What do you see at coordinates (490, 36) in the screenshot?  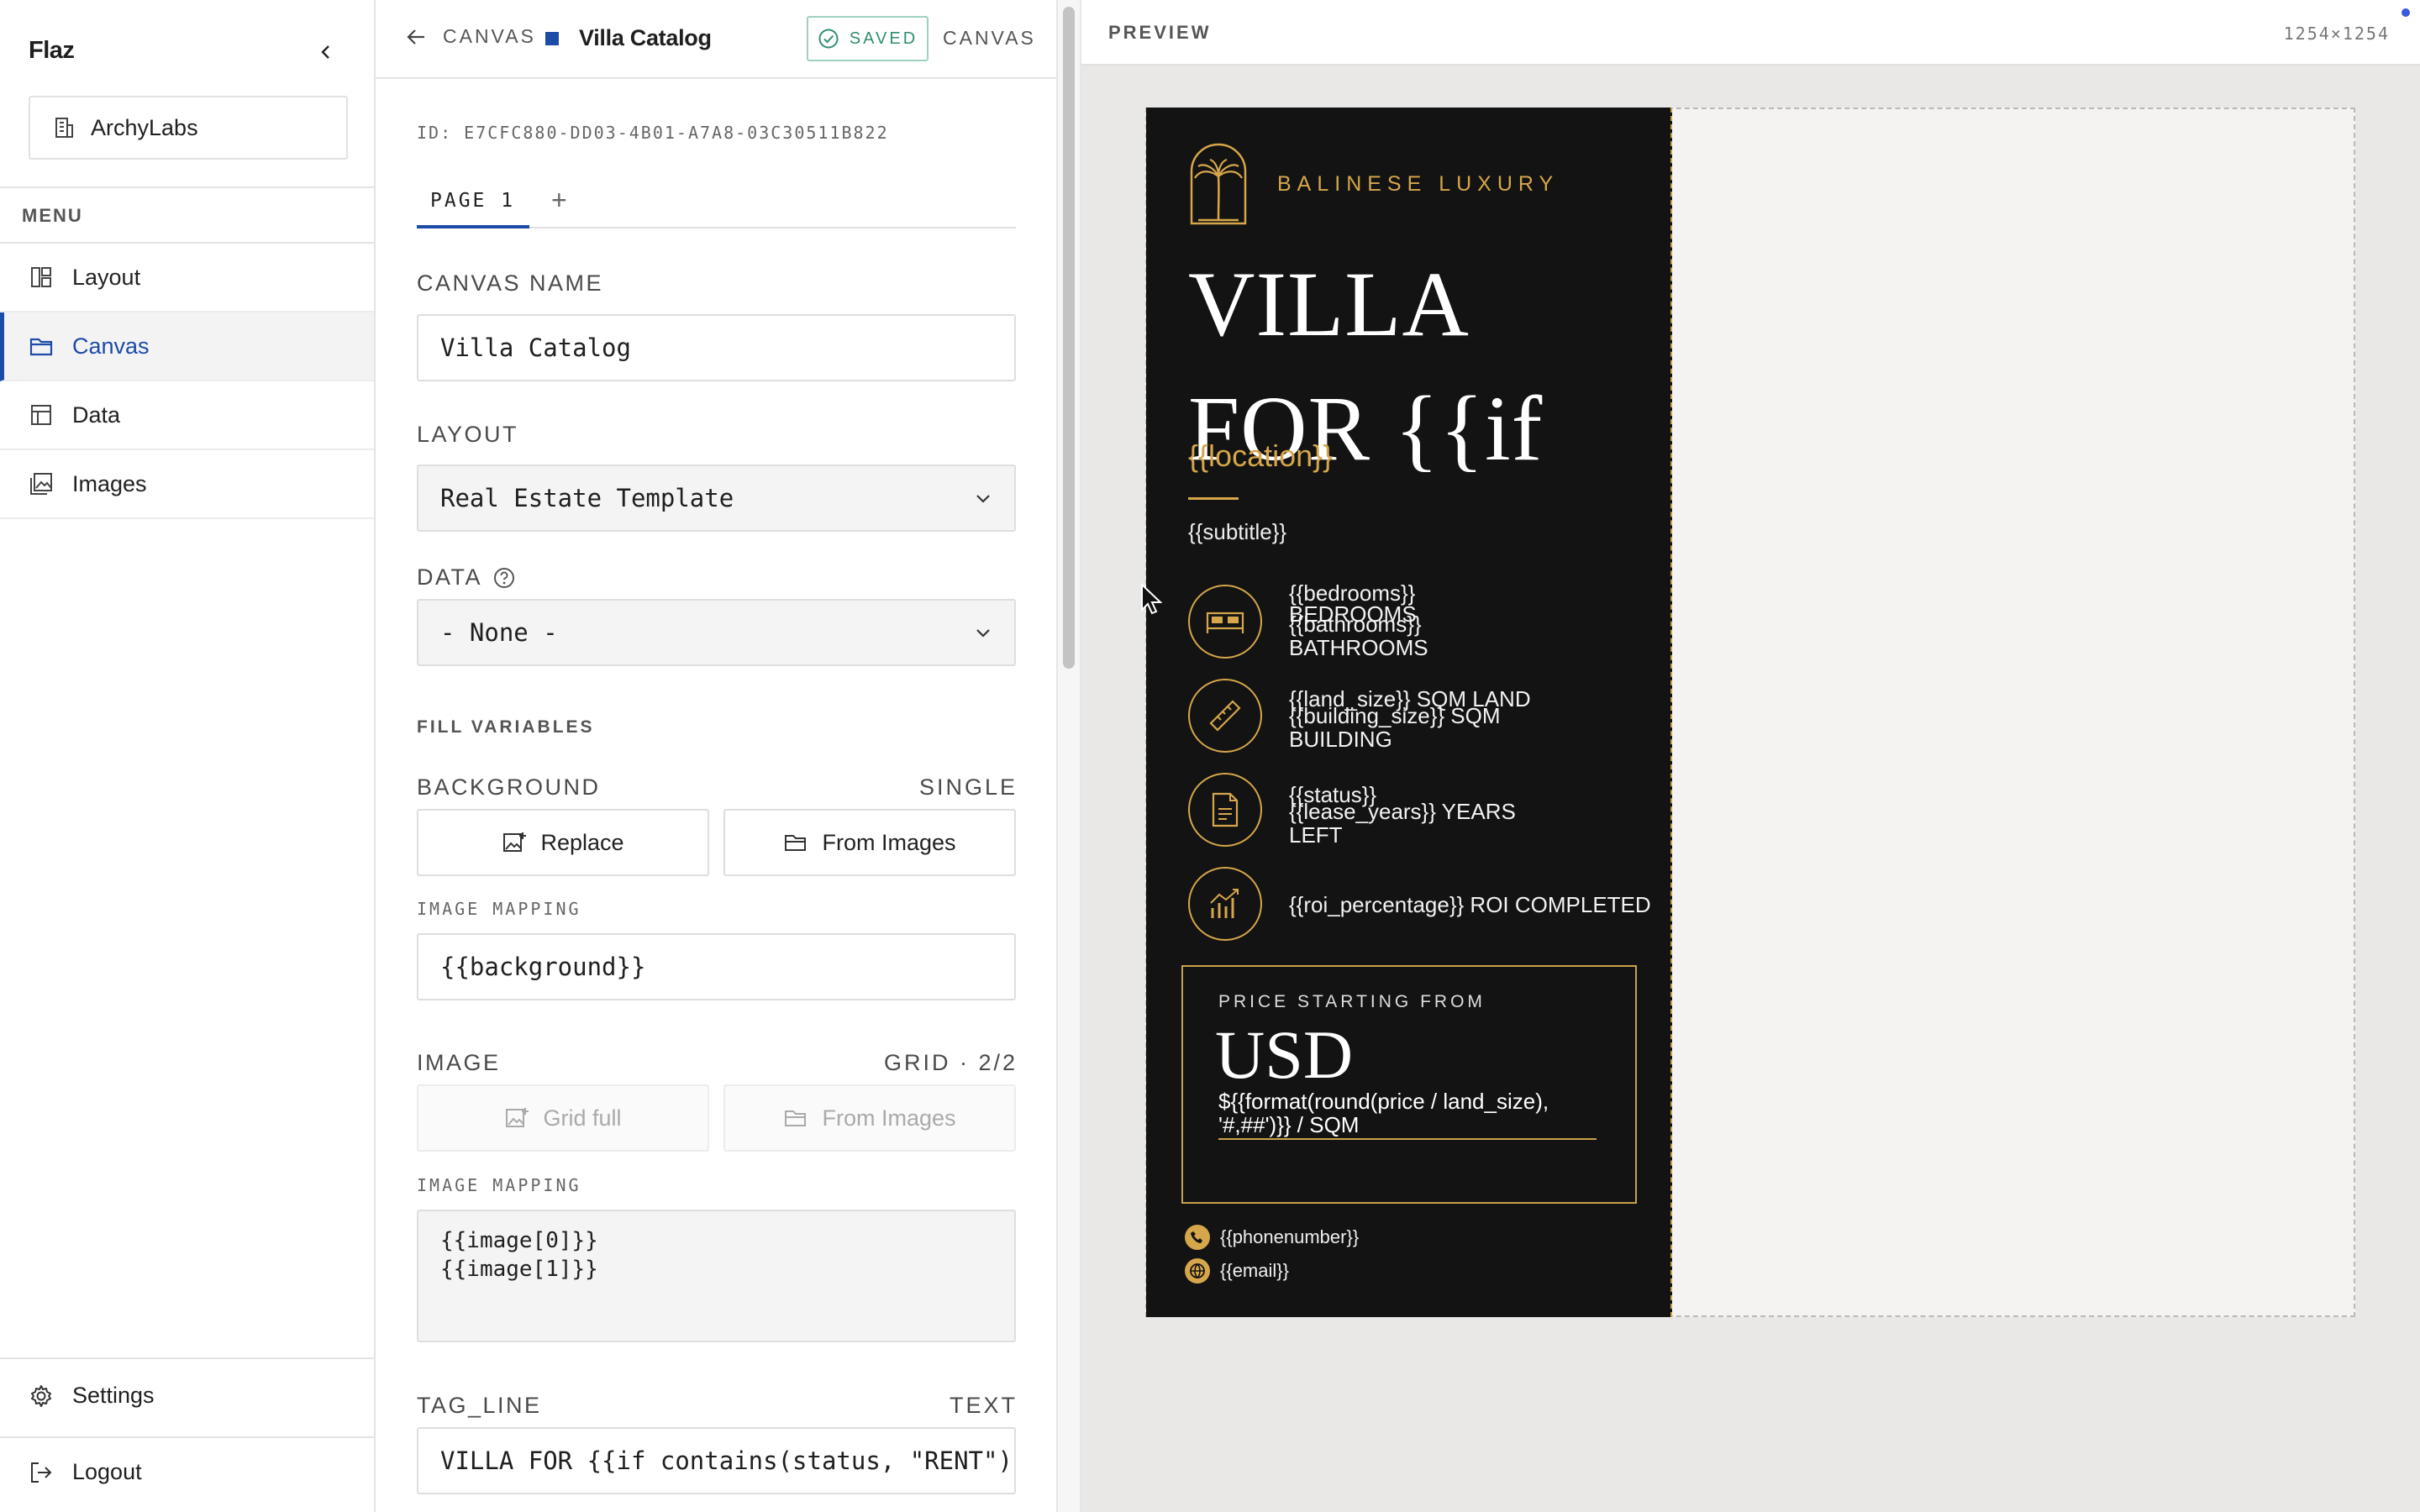 I see `breadcrumb: CANVAS` at bounding box center [490, 36].